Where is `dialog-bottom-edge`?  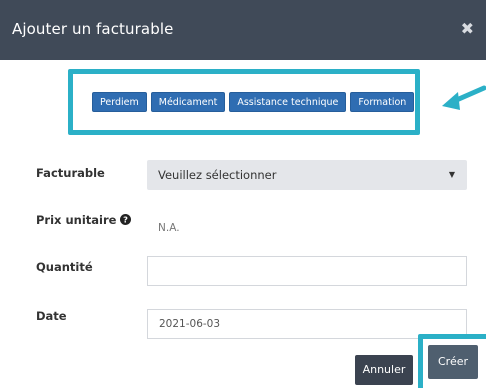
dialog-bottom-edge is located at coordinates (243, 390).